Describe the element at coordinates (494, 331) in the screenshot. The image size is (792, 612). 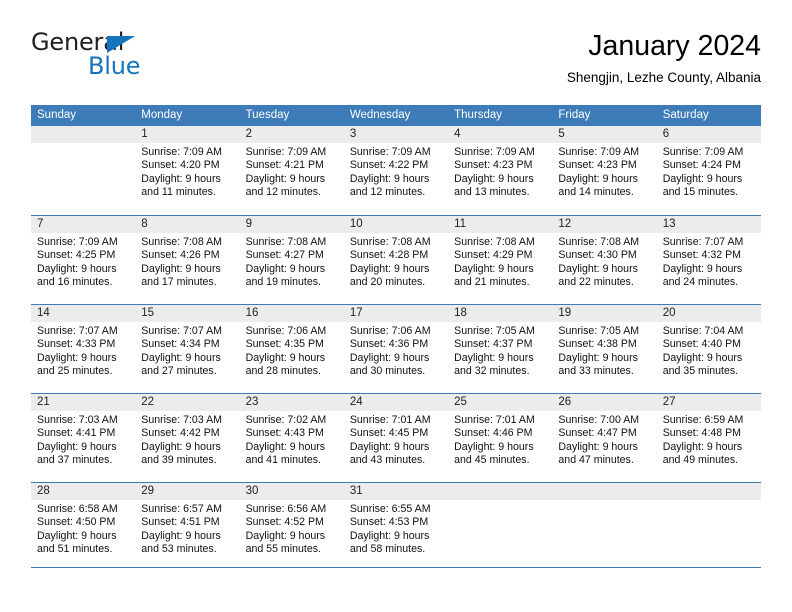
I see `sunrise-text: Sunrise: 7:05 AM` at that location.